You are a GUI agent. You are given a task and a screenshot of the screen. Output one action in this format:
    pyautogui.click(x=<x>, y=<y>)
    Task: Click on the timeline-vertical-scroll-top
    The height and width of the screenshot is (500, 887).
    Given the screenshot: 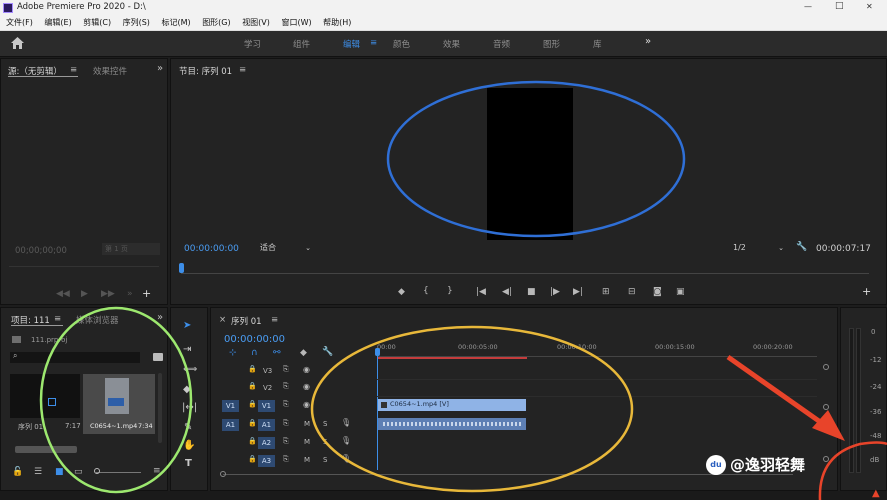 What is the action you would take?
    pyautogui.click(x=826, y=367)
    